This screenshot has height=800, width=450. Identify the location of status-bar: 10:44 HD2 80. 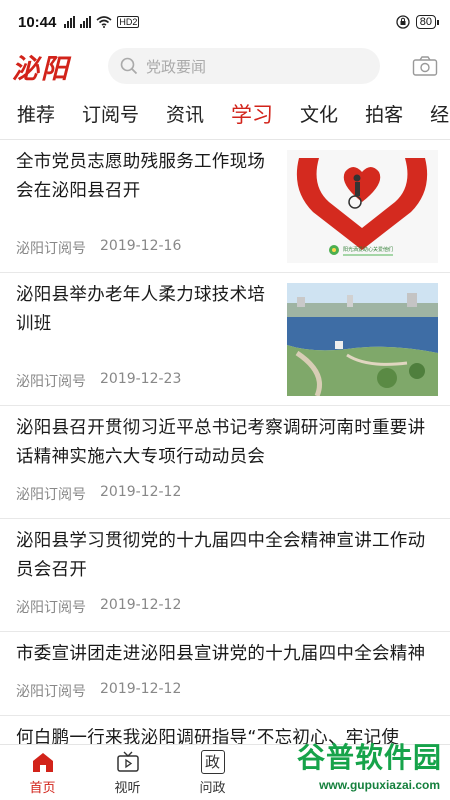
(225, 22).